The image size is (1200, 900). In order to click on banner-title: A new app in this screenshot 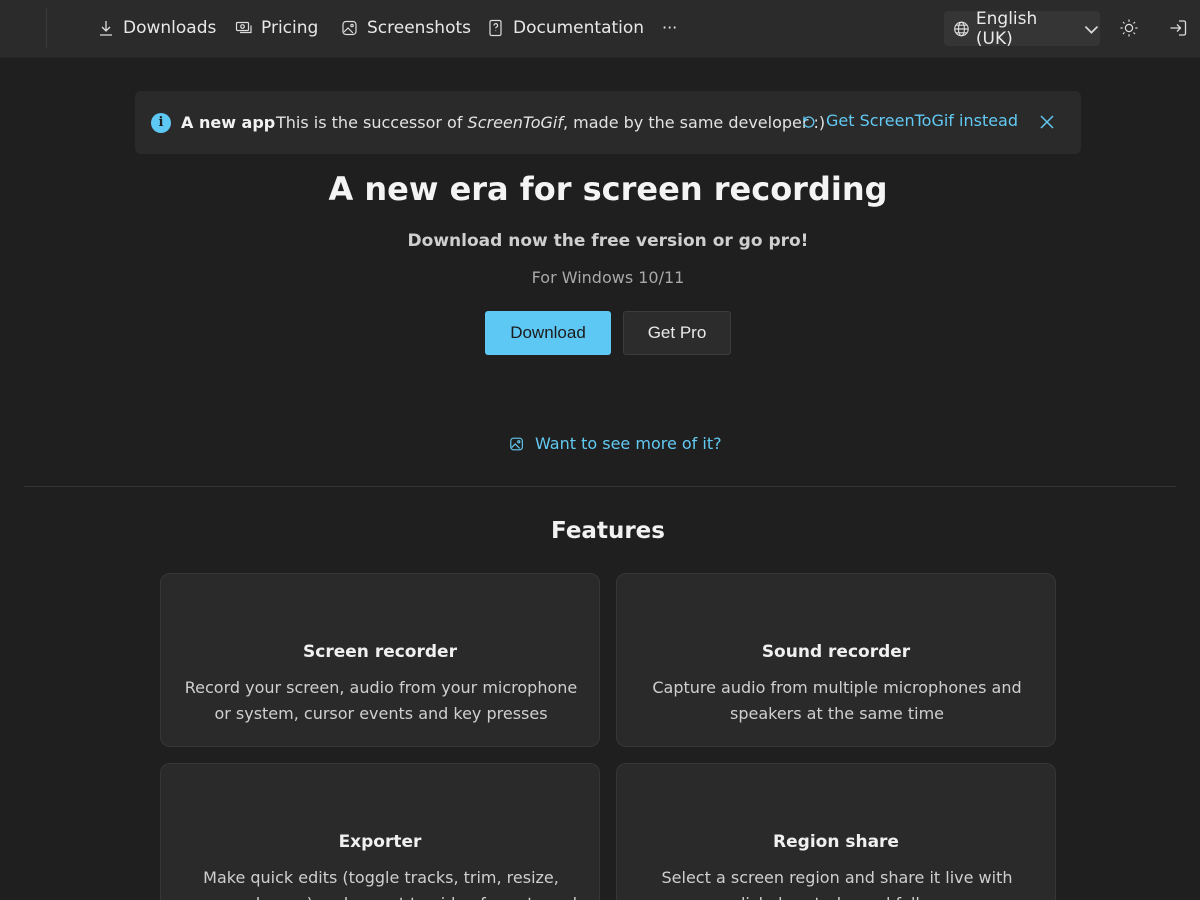, I will do `click(228, 122)`.